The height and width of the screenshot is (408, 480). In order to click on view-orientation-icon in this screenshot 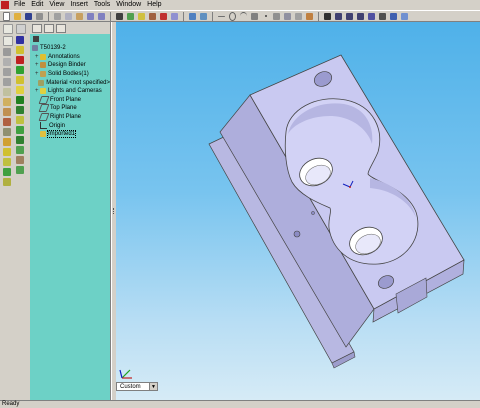, I will do `click(192, 16)`.